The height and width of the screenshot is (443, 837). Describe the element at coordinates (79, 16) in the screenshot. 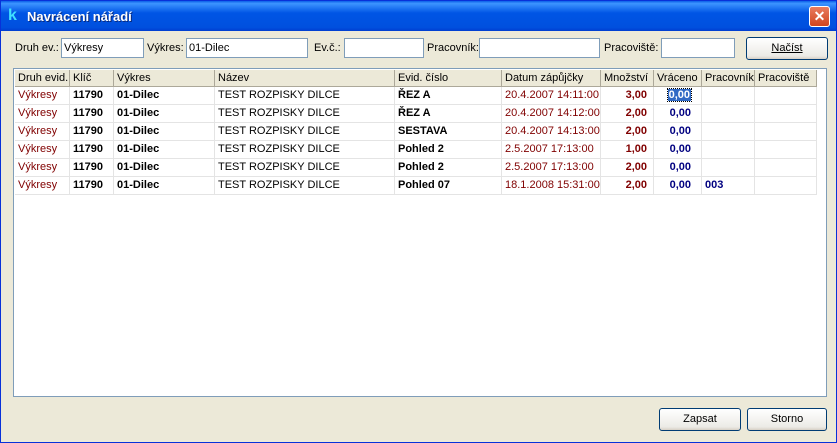

I see `window-title: Navrácení nářadí` at that location.